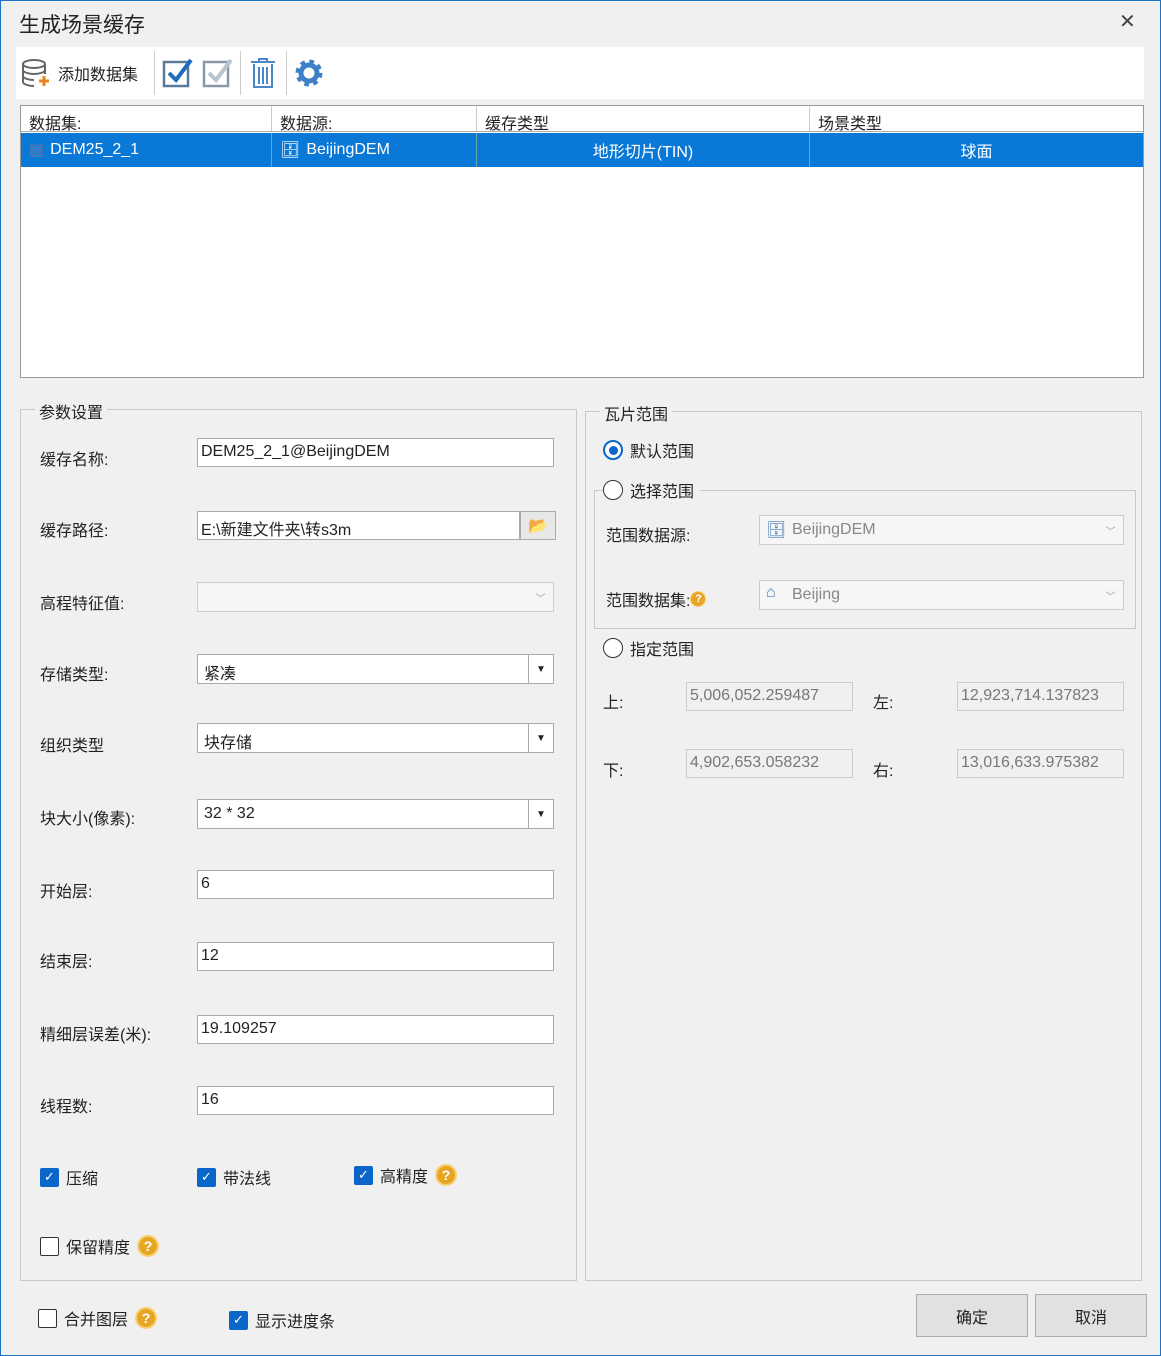 This screenshot has width=1161, height=1356. I want to click on org-type-value: 块存储, so click(228, 743).